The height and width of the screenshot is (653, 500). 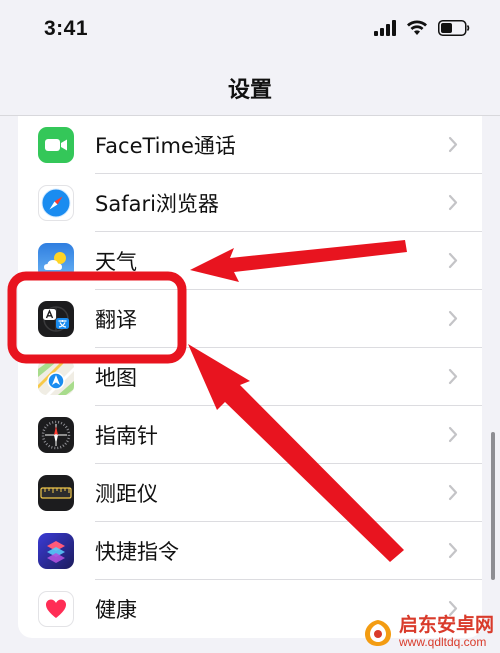 What do you see at coordinates (250, 435) in the screenshot?
I see `settings-item-compass: 指南针` at bounding box center [250, 435].